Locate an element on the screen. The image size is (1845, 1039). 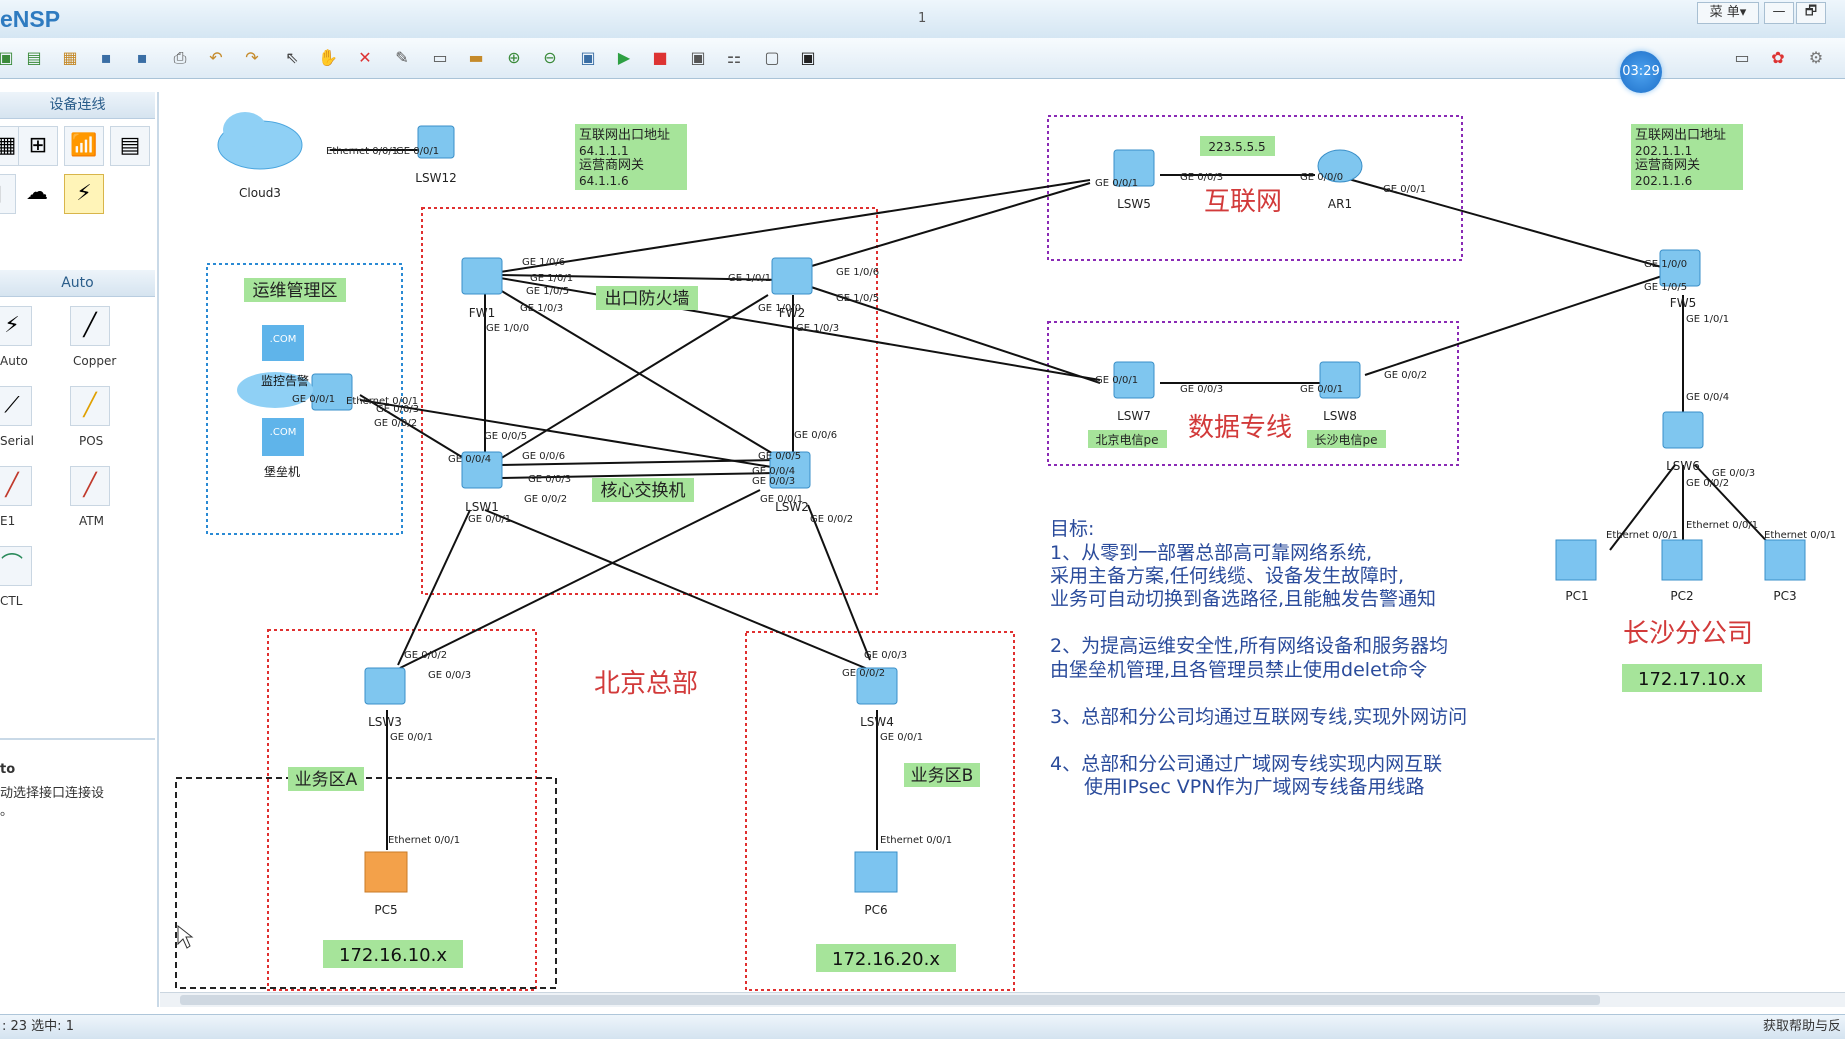
chat-icon: ▭ is located at coordinates (1742, 58).